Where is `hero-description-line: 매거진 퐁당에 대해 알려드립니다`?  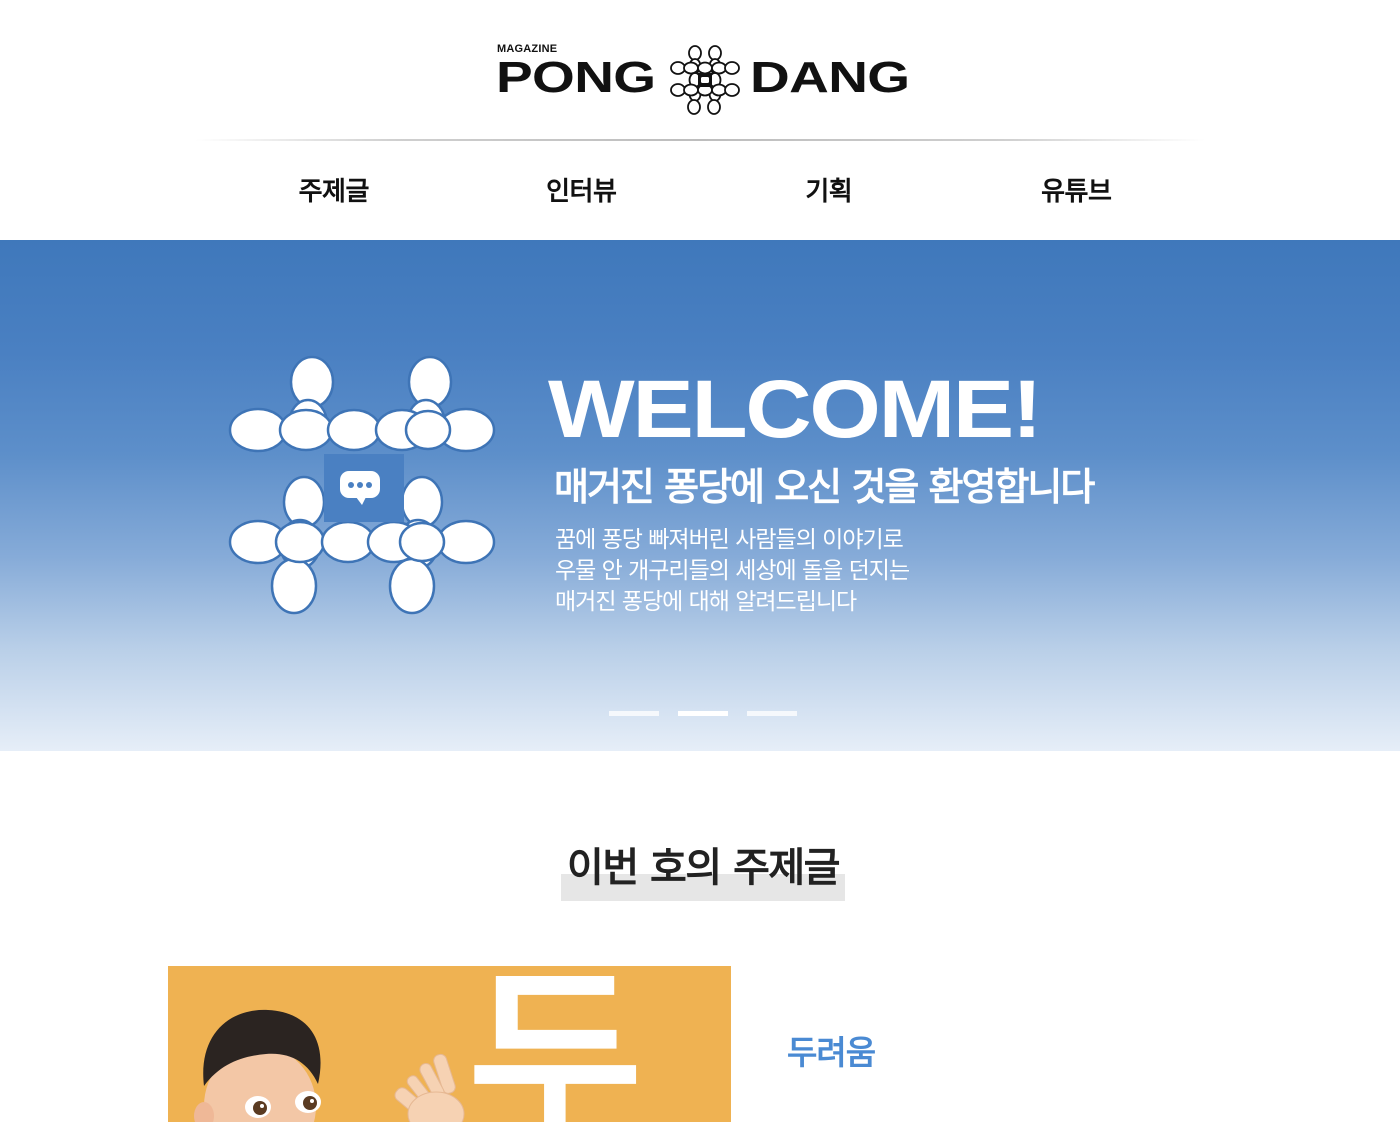 hero-description-line: 매거진 퐁당에 대해 알려드립니다 is located at coordinates (706, 602).